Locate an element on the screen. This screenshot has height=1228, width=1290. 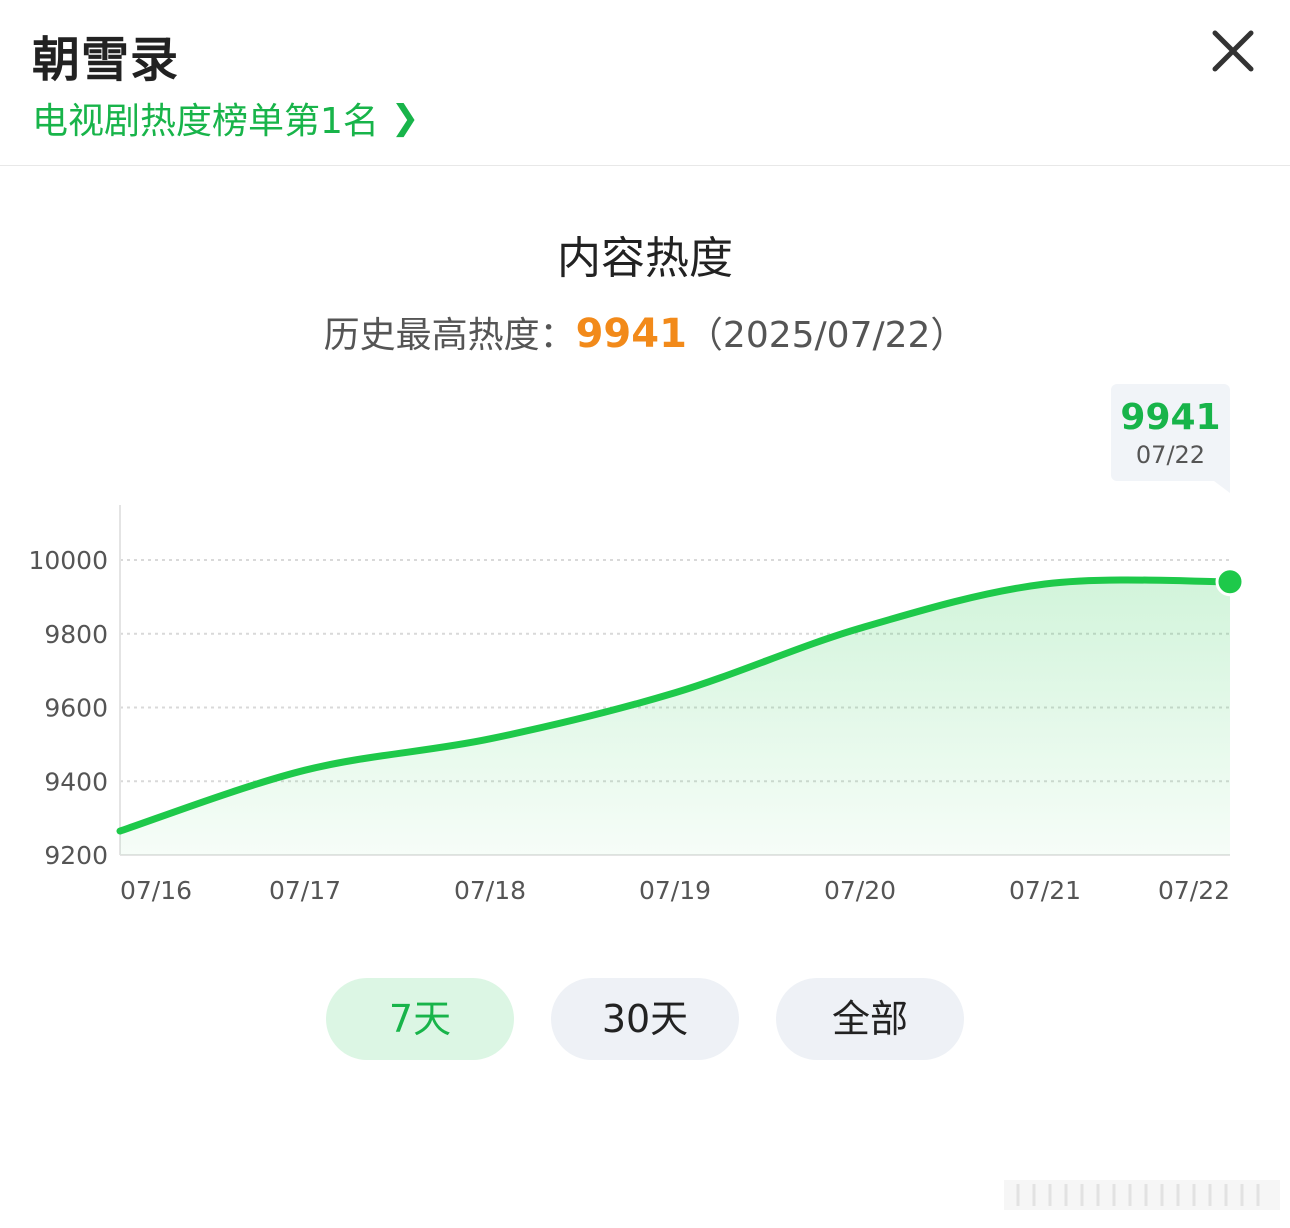
rank-link: 电视剧热度榜单第1名 ❯ is located at coordinates (225, 118).